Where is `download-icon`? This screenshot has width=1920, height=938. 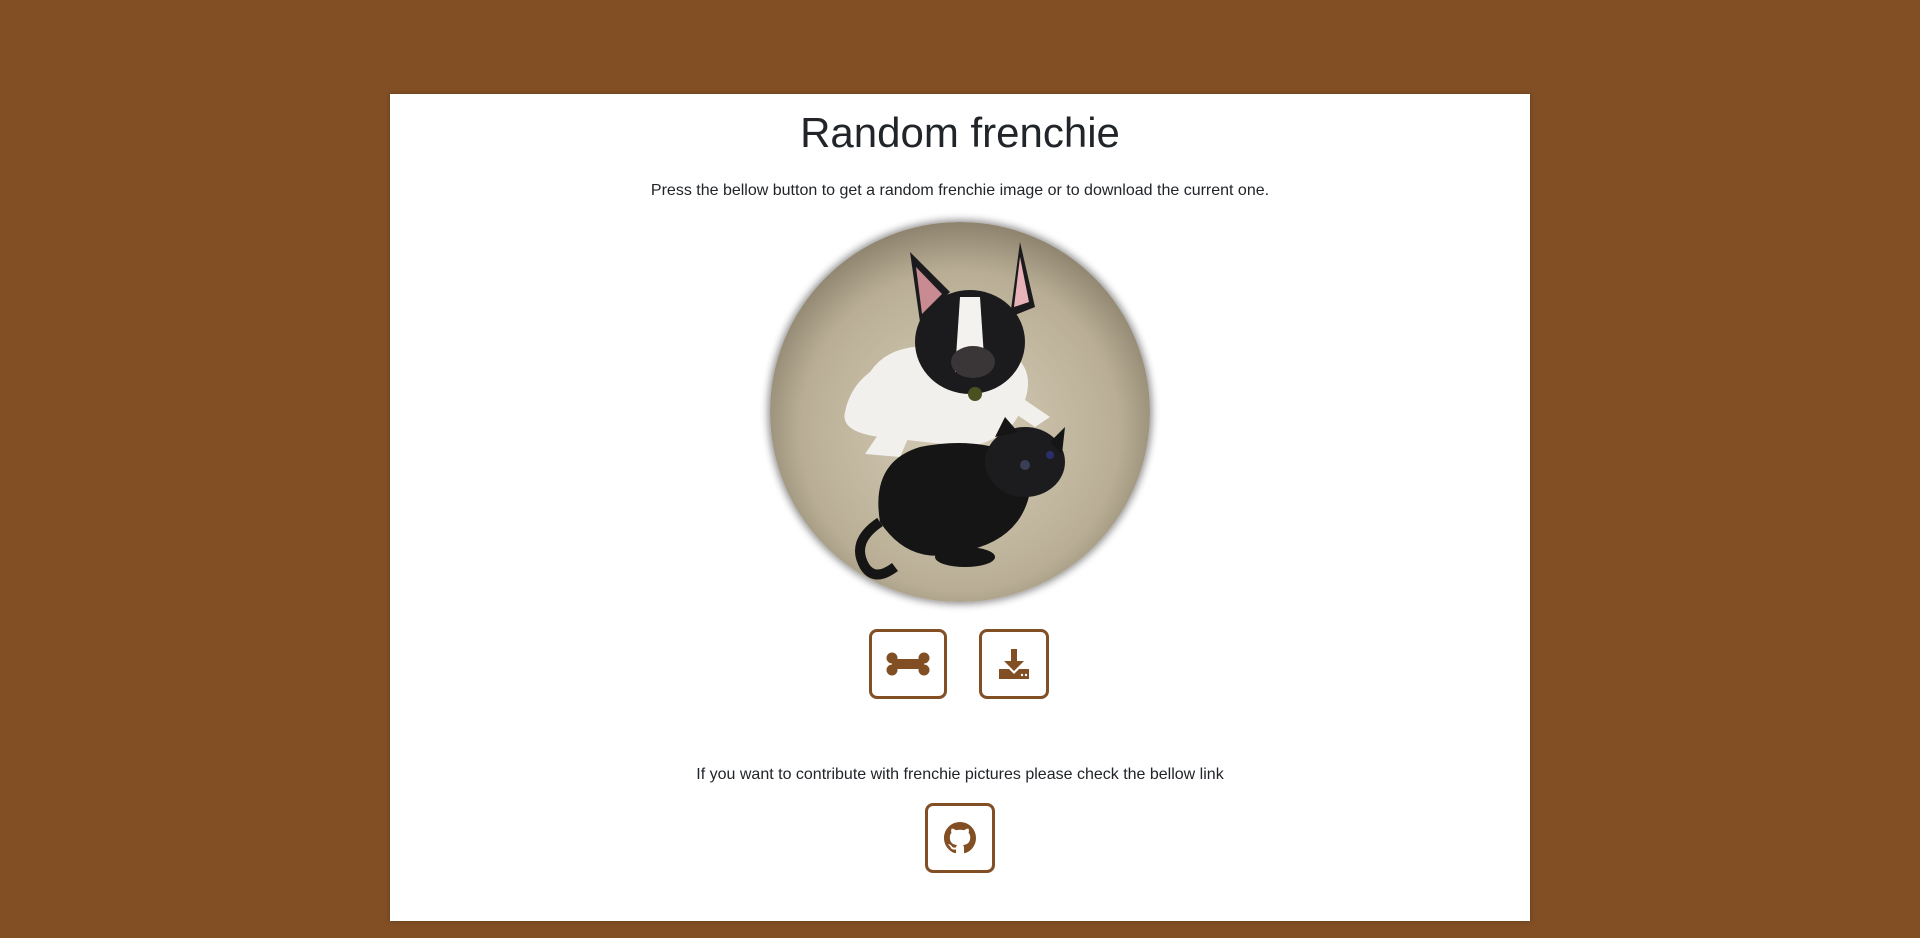 download-icon is located at coordinates (1014, 664).